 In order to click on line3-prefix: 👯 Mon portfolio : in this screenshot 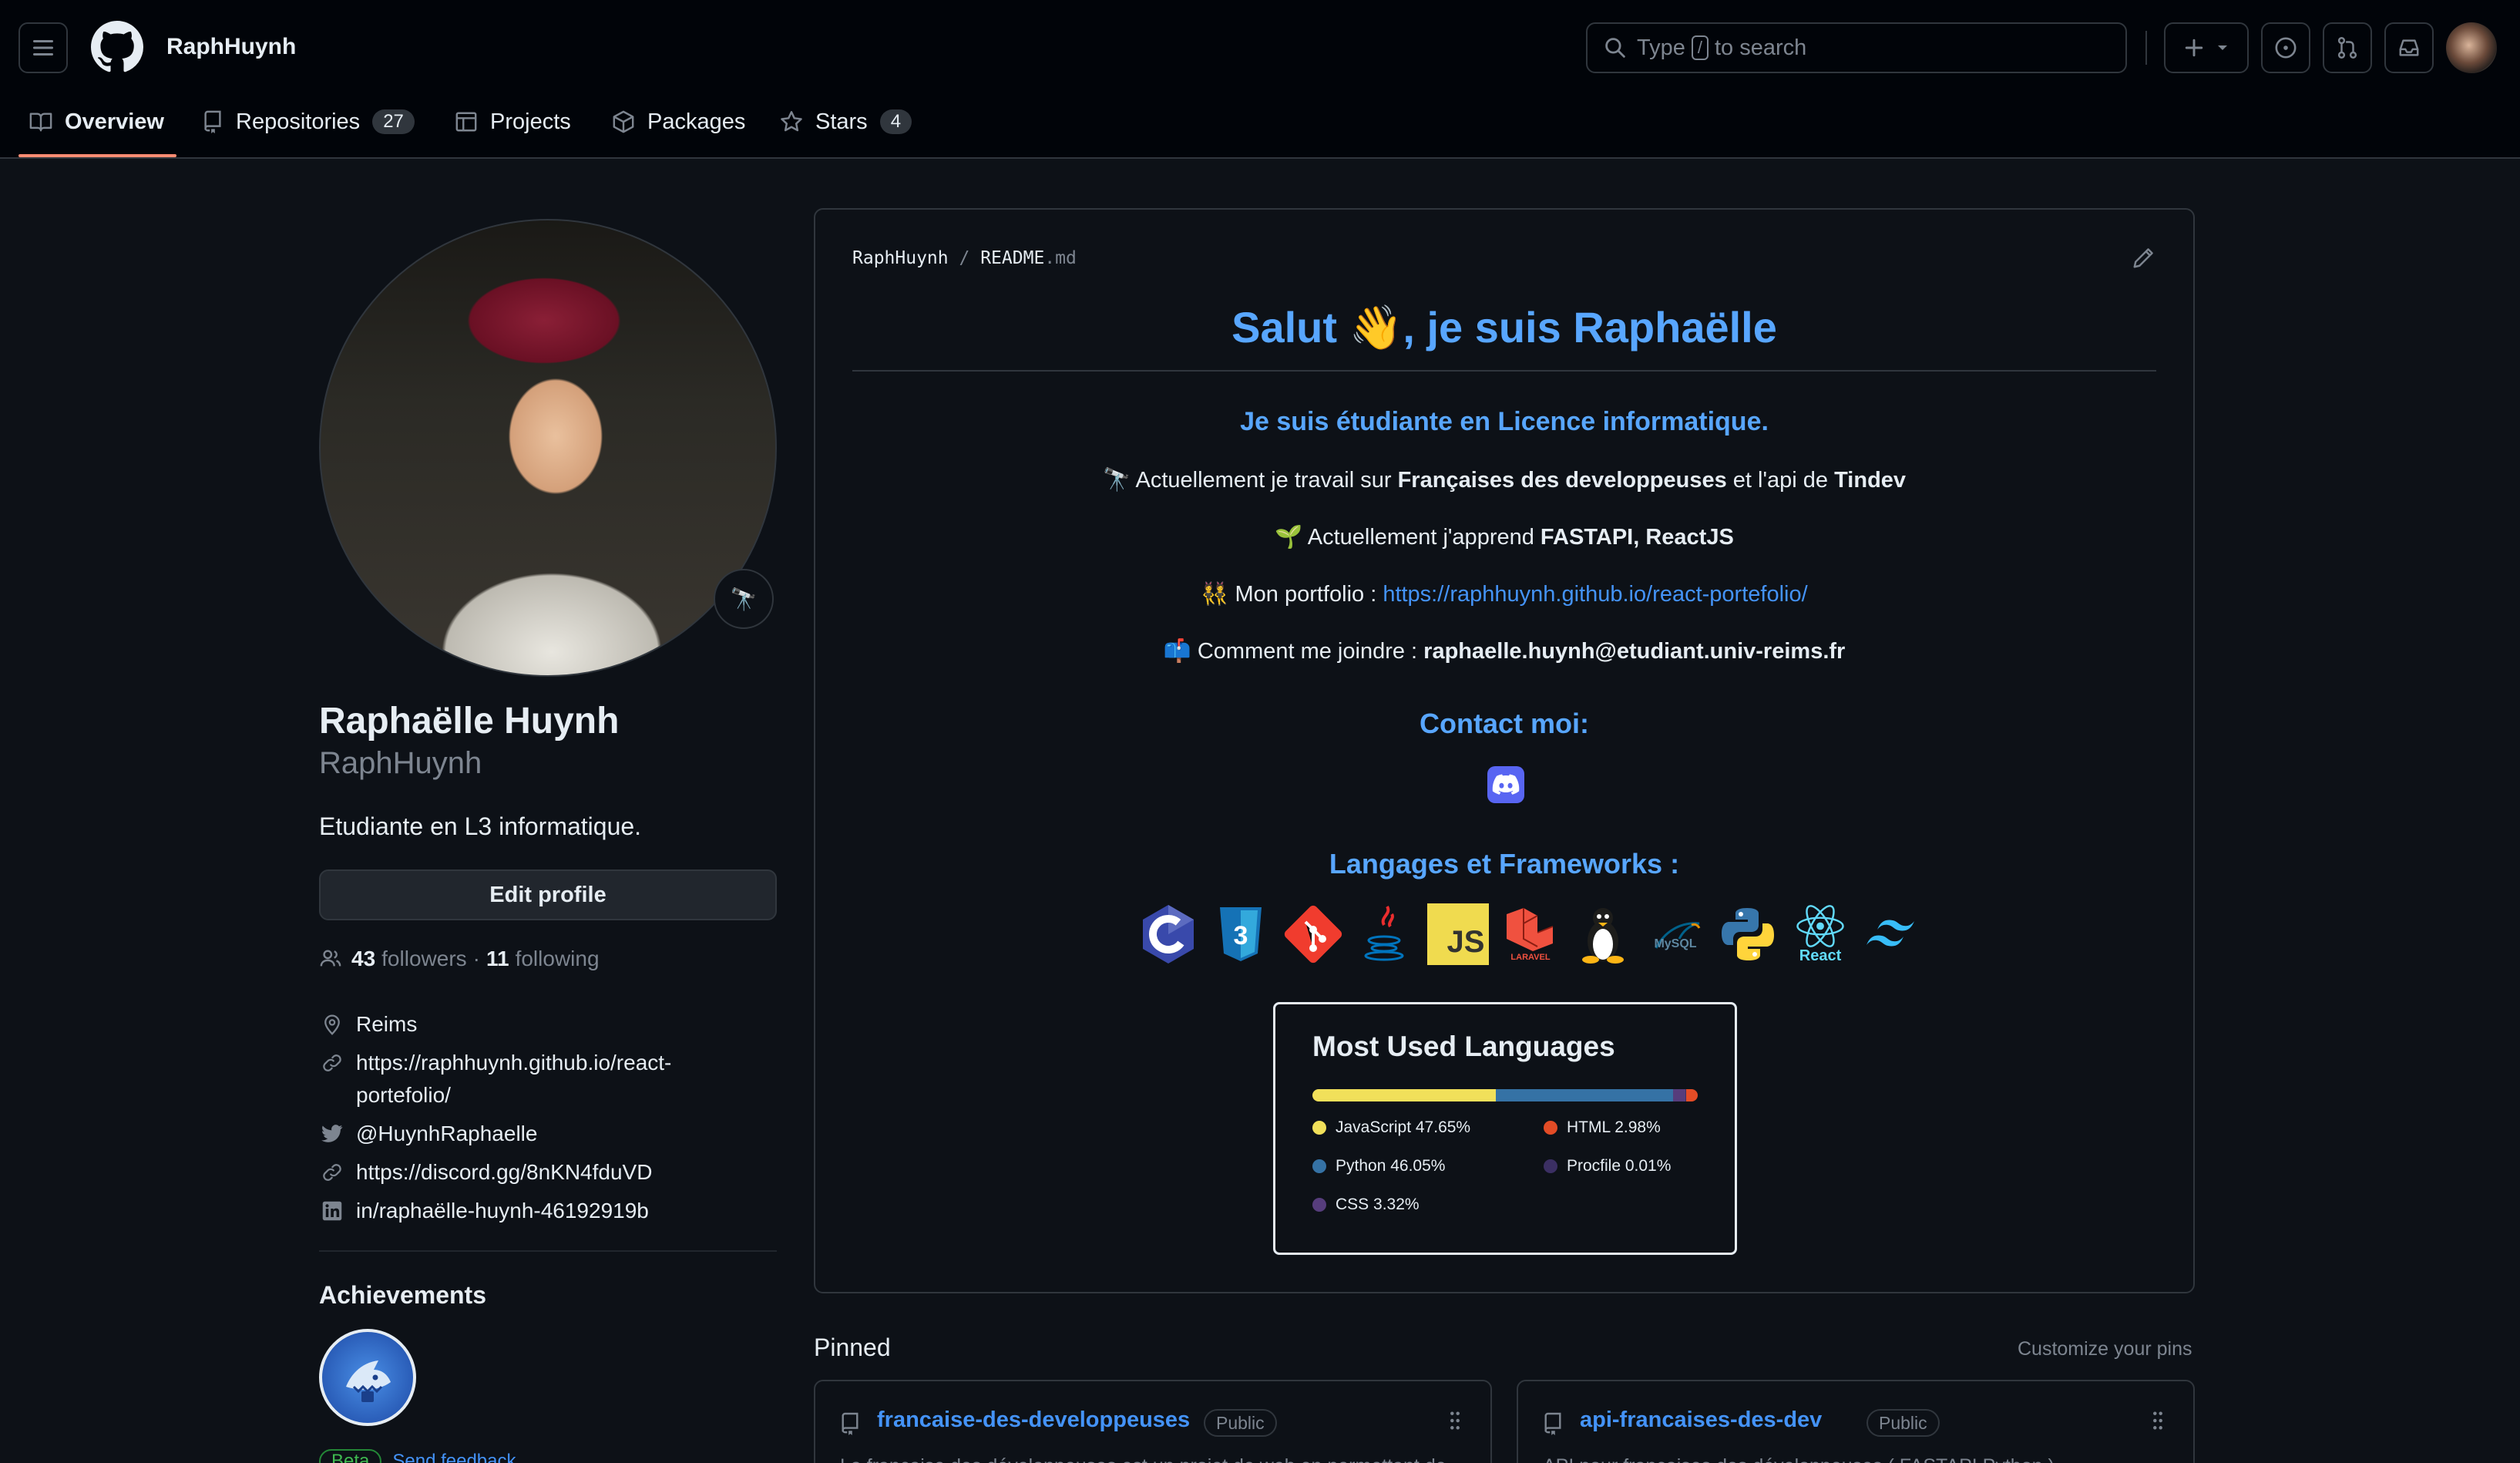, I will do `click(1292, 594)`.